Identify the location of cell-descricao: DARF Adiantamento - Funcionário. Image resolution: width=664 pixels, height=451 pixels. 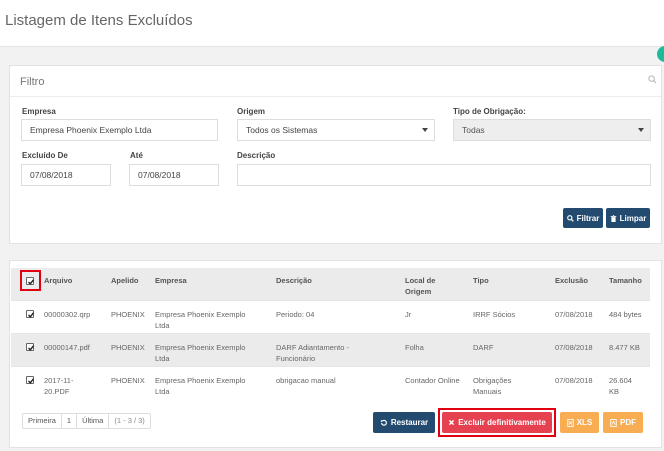
(312, 353).